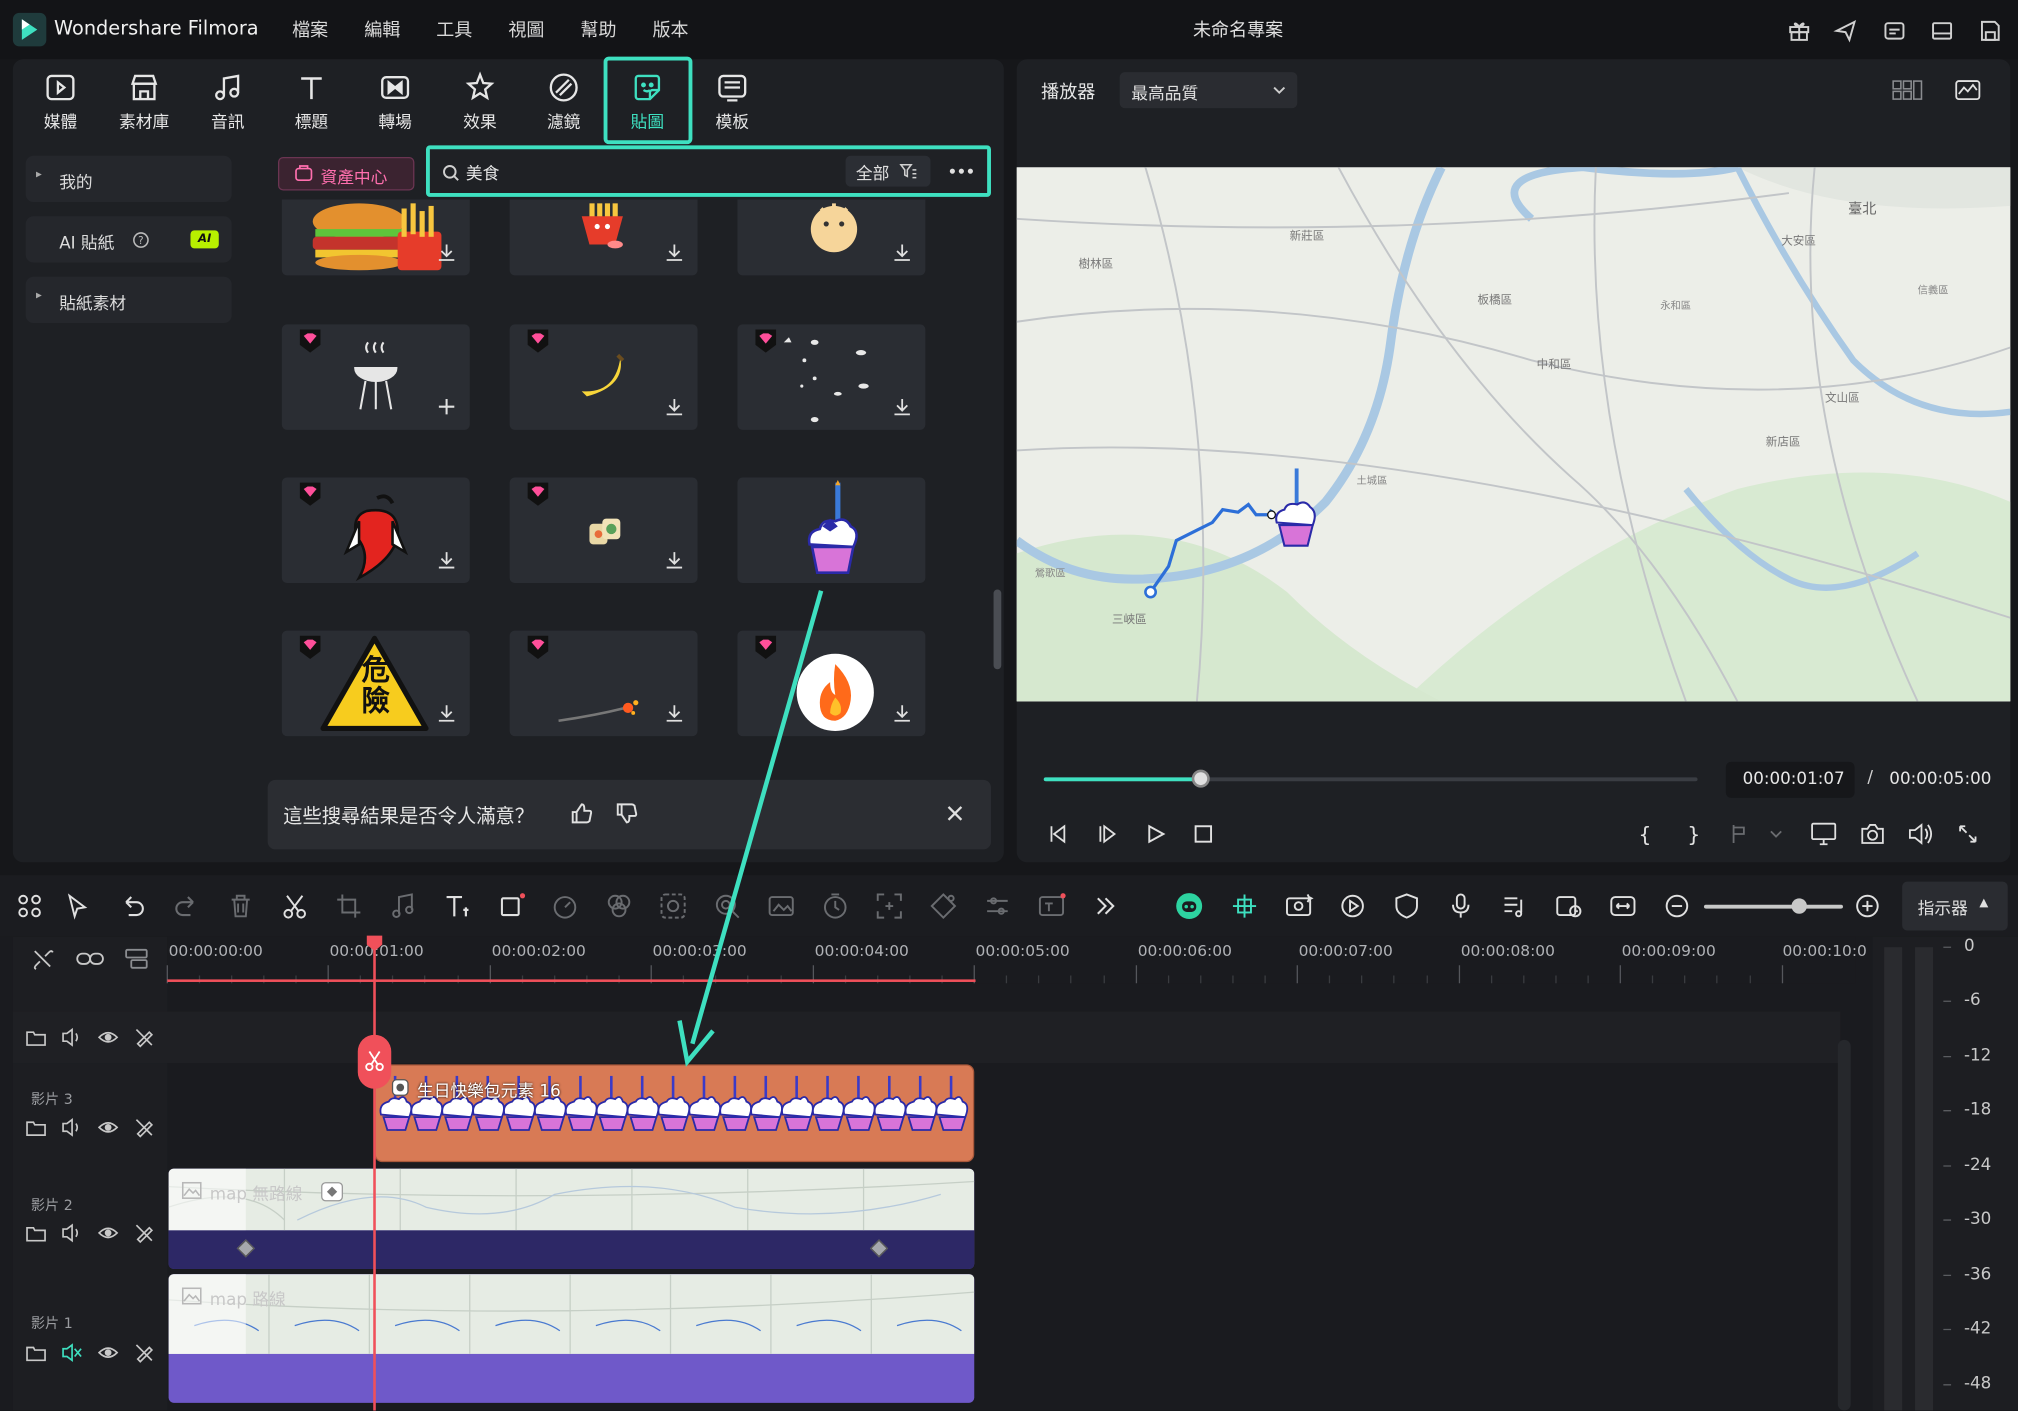 Image resolution: width=2018 pixels, height=1411 pixels. I want to click on menu-tools: 工具, so click(454, 30).